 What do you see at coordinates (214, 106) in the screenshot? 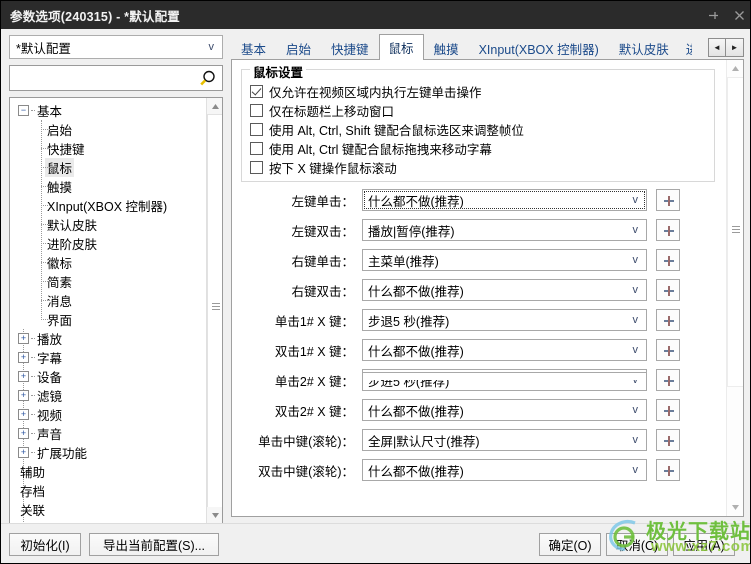
I see `scroll-up-icon` at bounding box center [214, 106].